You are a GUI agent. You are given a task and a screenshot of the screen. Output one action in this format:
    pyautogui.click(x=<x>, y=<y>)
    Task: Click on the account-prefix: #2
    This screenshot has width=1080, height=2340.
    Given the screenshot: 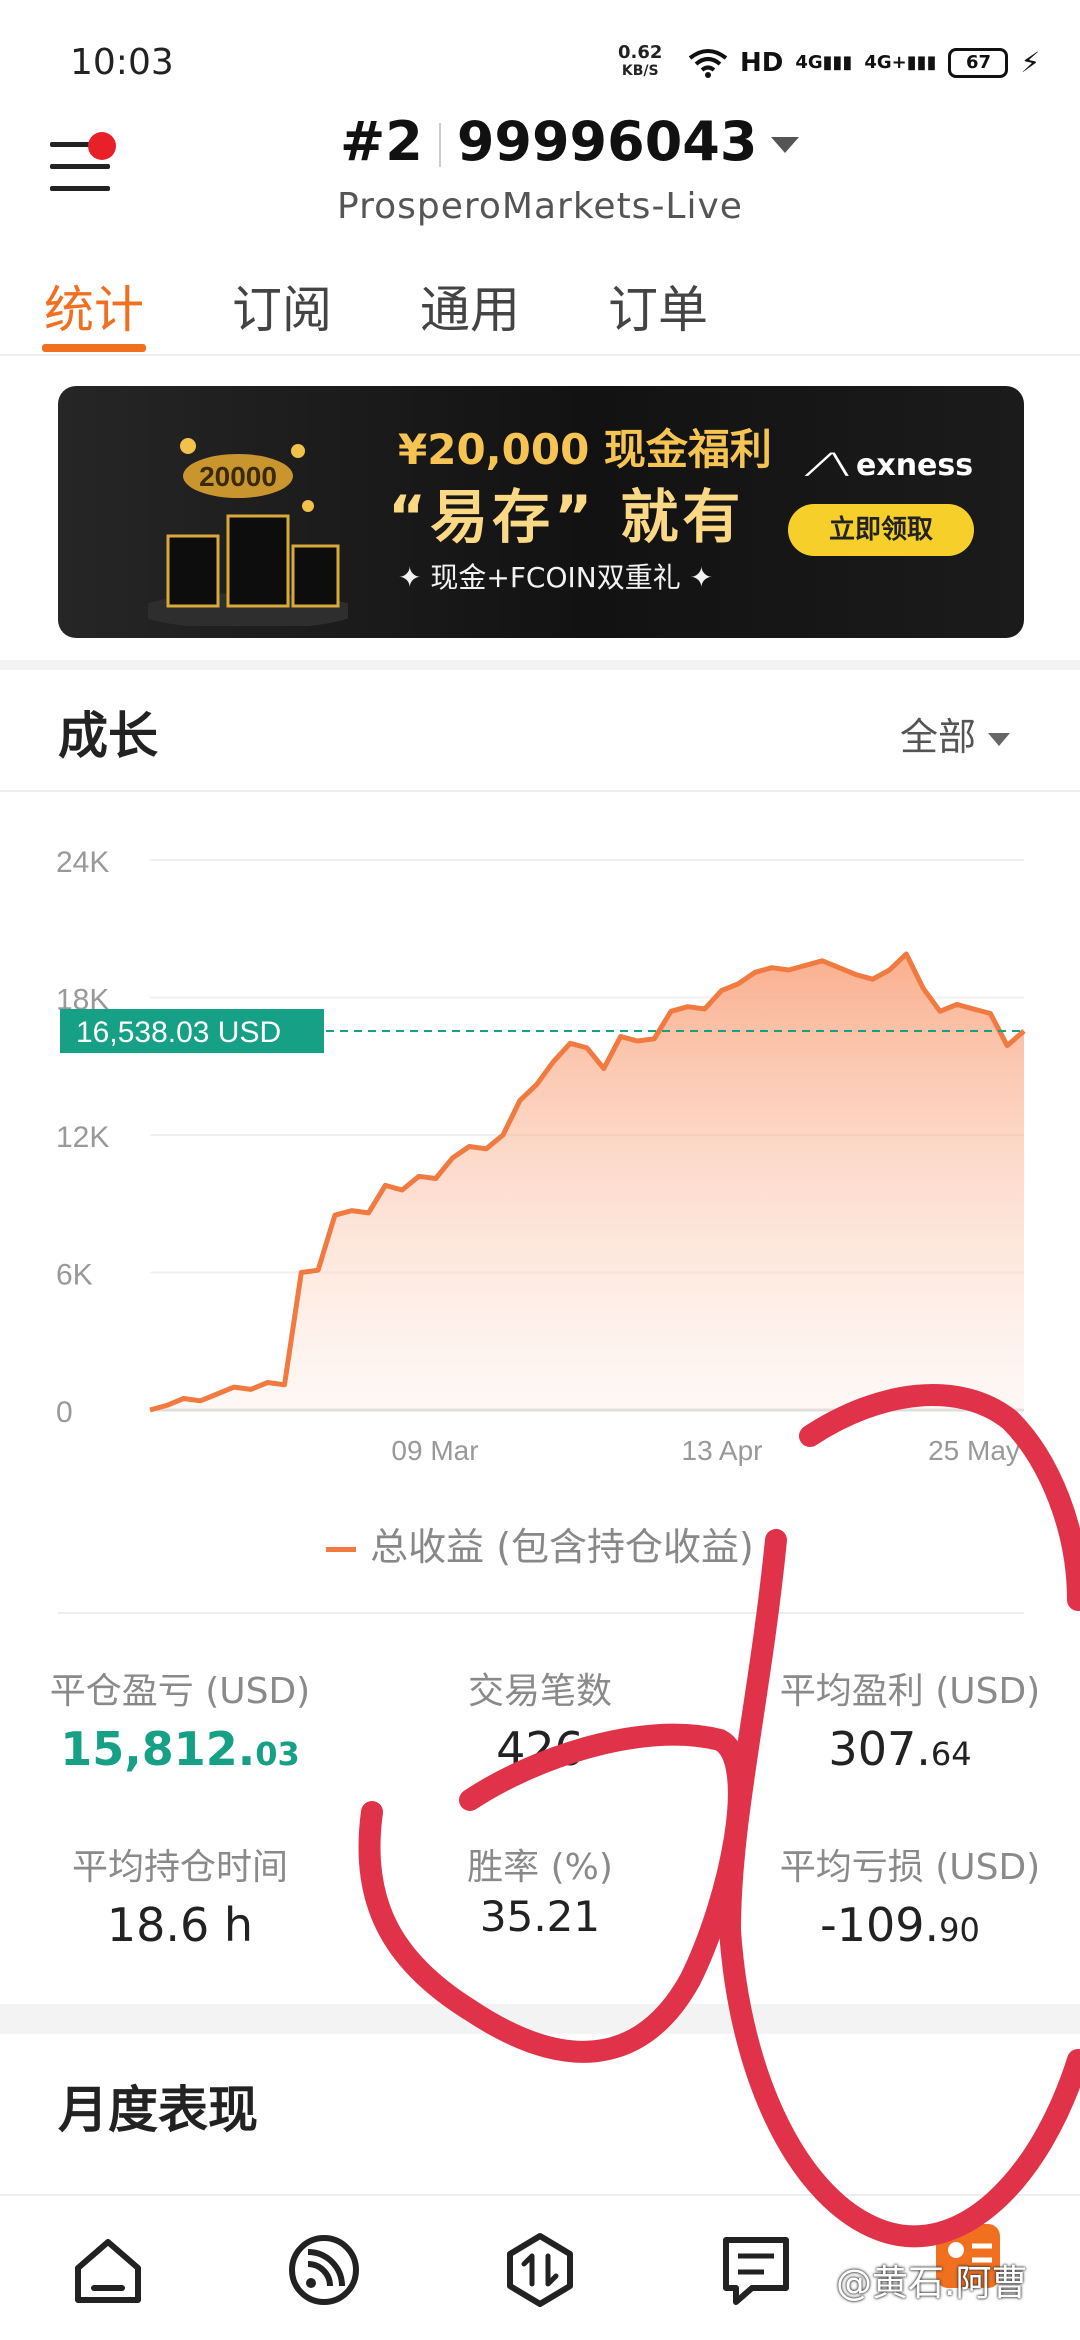 What is the action you would take?
    pyautogui.click(x=381, y=141)
    